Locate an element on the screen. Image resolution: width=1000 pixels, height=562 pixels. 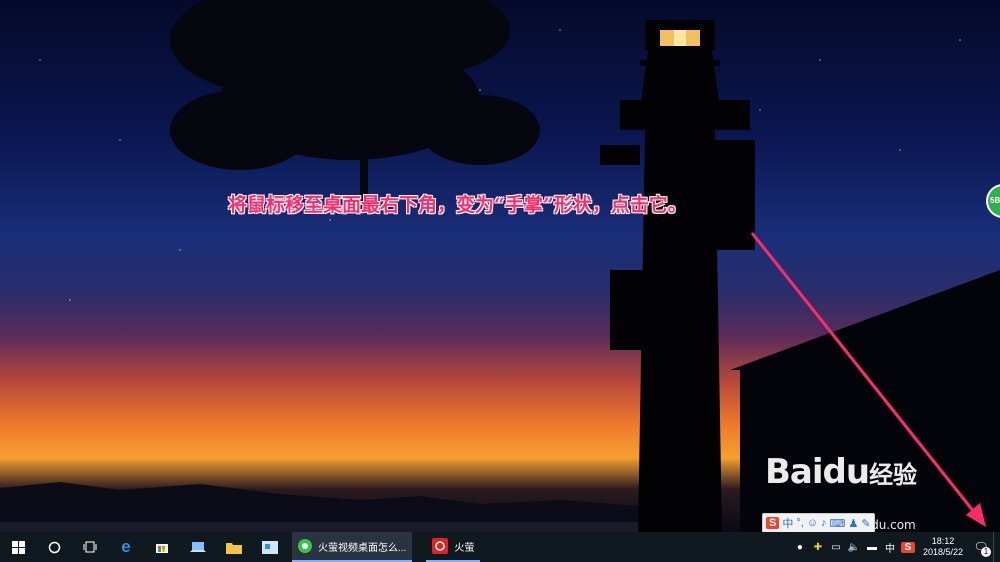
ime-indicator: 中 is located at coordinates (890, 547).